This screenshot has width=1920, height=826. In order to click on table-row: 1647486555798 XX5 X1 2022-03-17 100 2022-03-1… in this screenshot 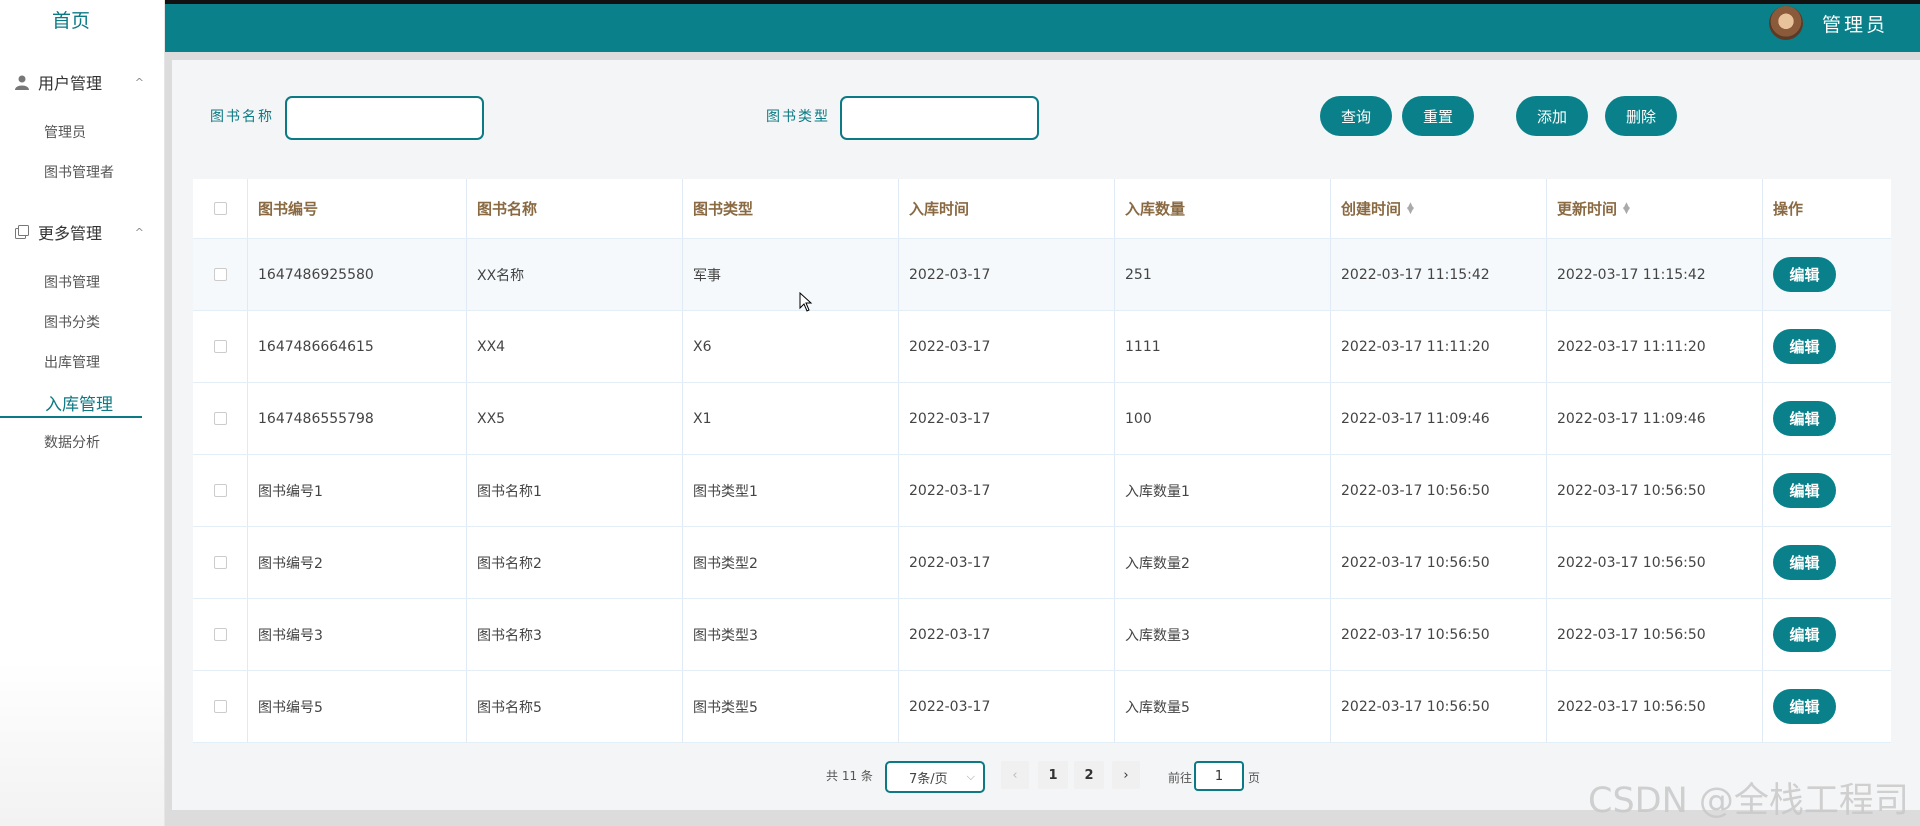, I will do `click(1042, 419)`.